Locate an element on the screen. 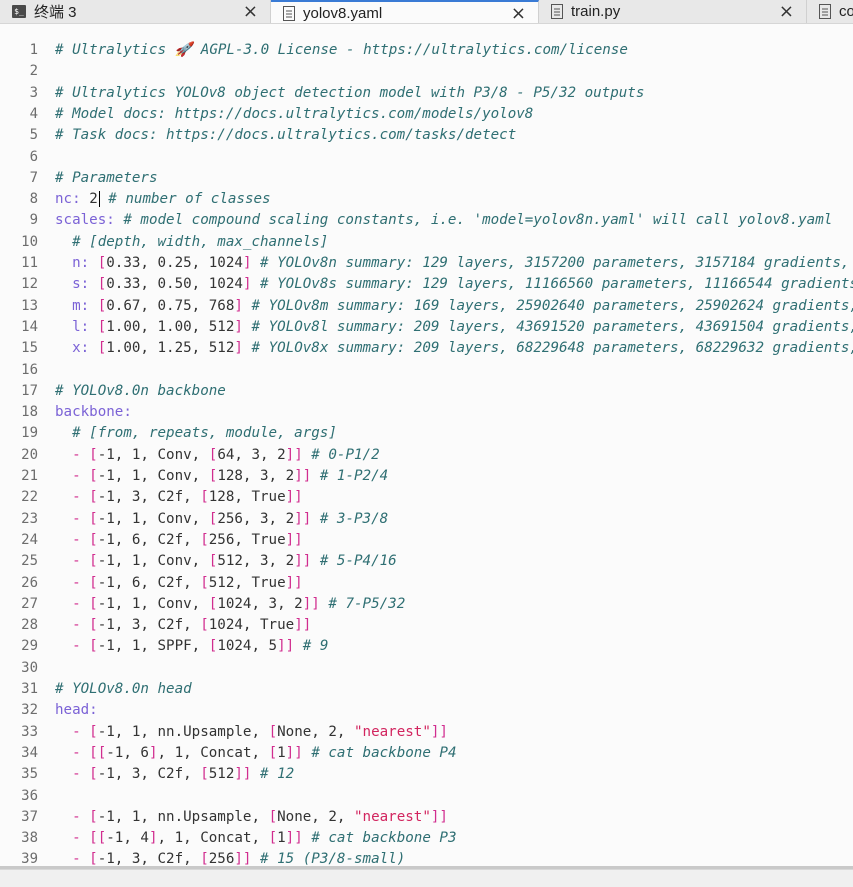  code-token: 0.33, 0.50, 1024 is located at coordinates (174, 284).